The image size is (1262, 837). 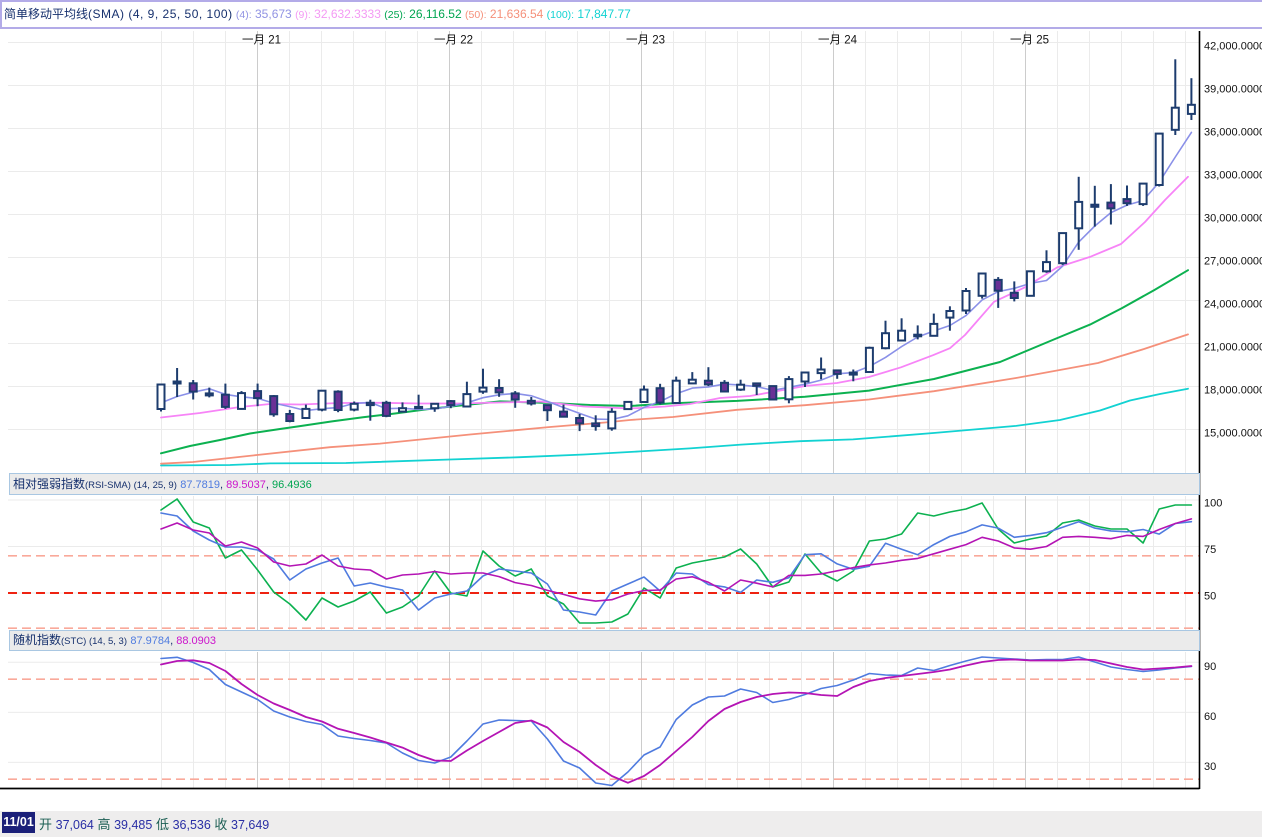 I want to click on svg-text: 42,000.0000, so click(x=1233, y=47).